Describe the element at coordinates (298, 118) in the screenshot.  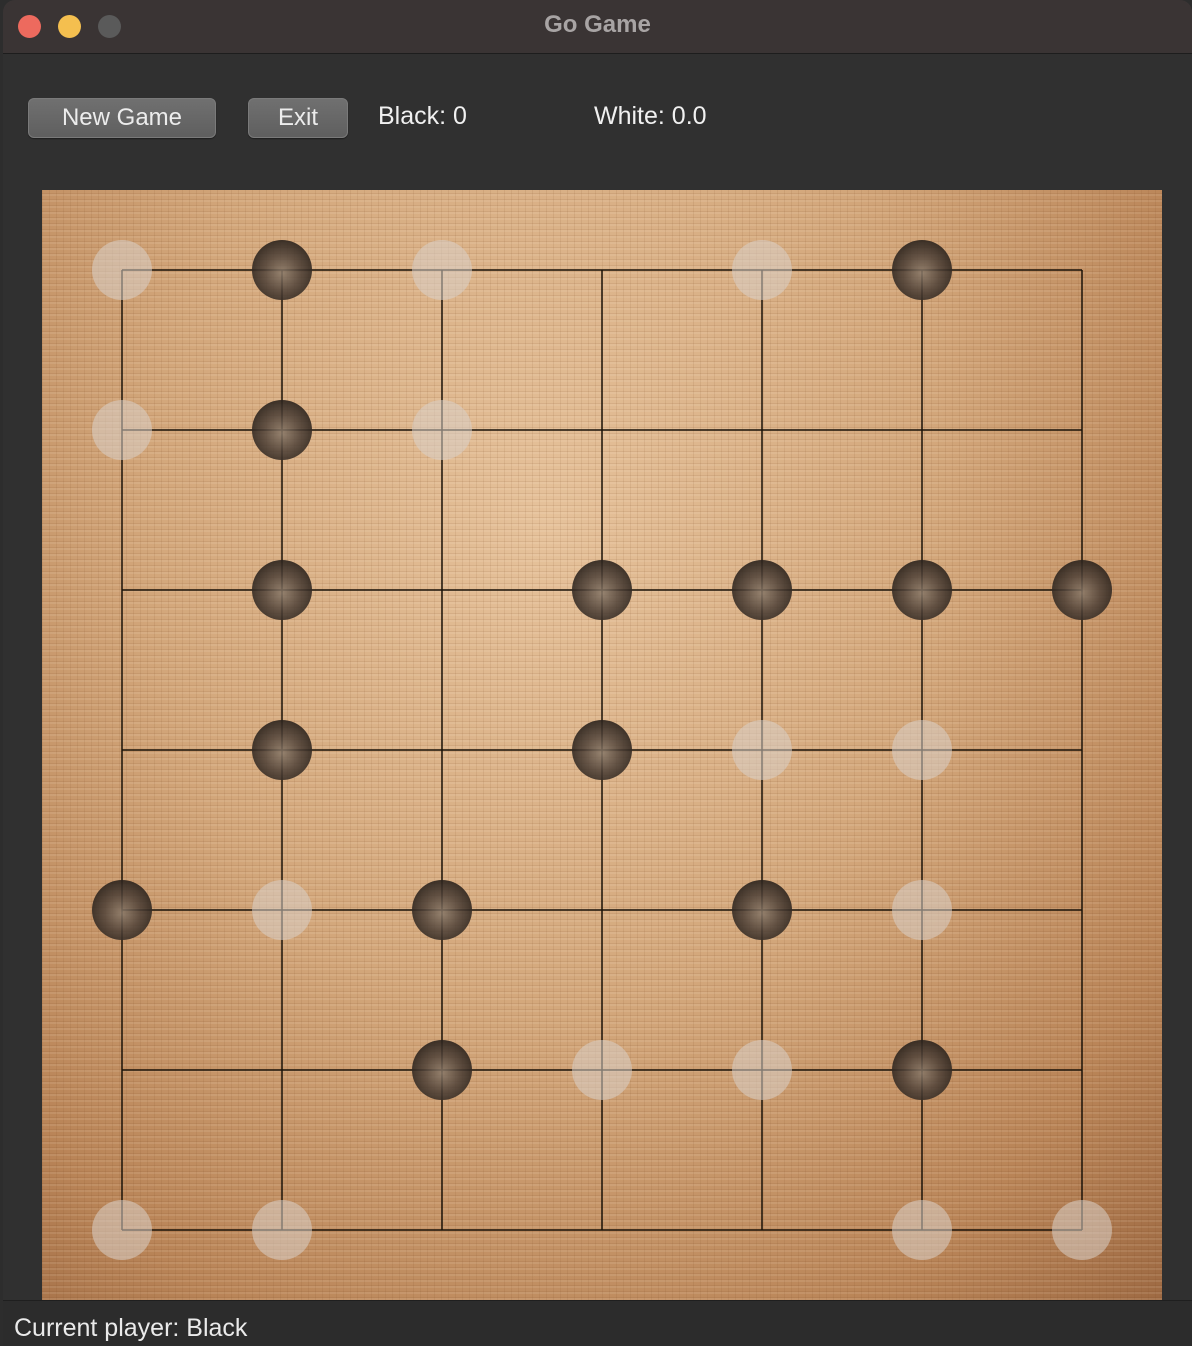
I see `exit-button: Exit` at that location.